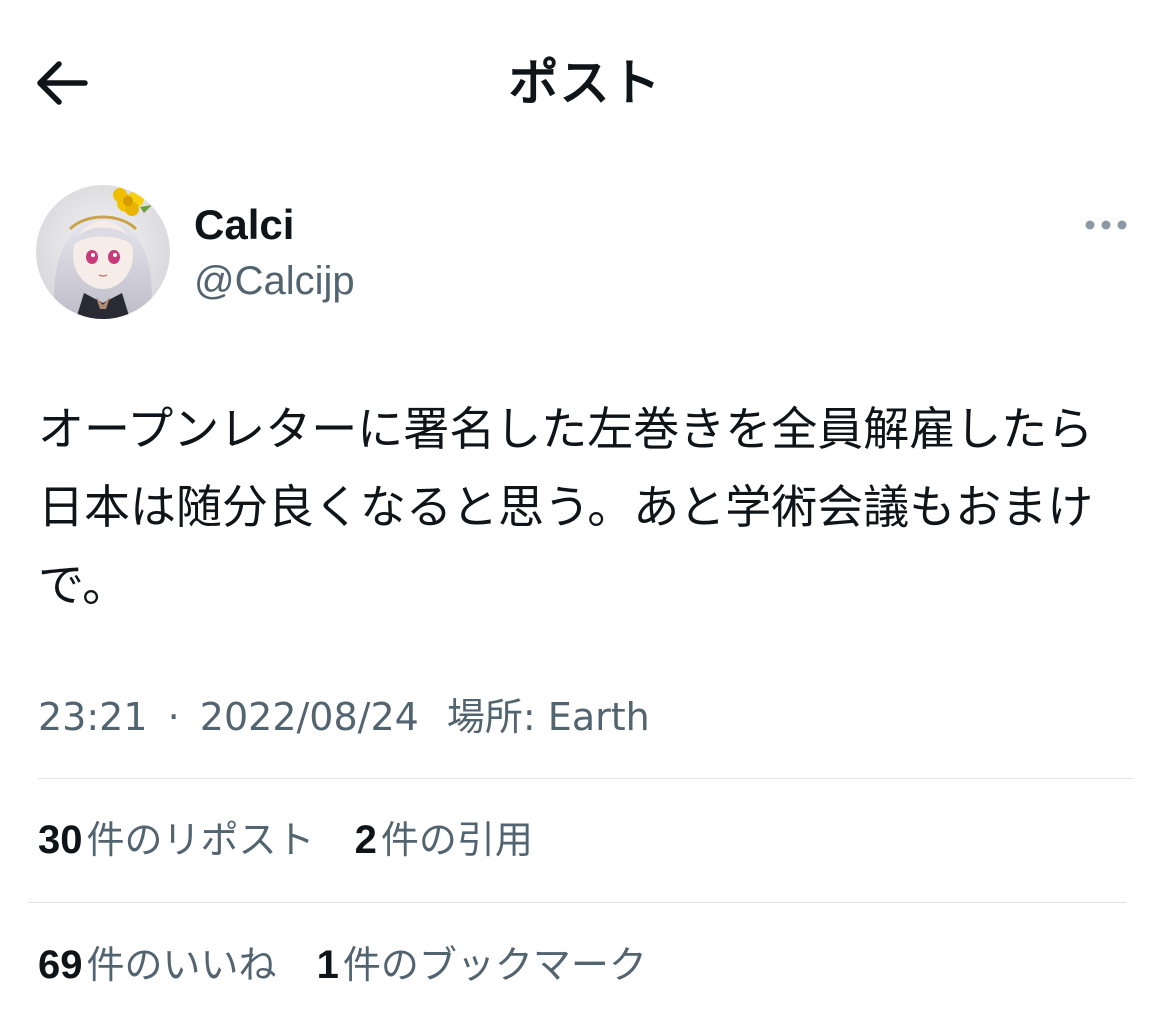 The image size is (1170, 1015). What do you see at coordinates (93, 717) in the screenshot?
I see `post-time: 23:21` at bounding box center [93, 717].